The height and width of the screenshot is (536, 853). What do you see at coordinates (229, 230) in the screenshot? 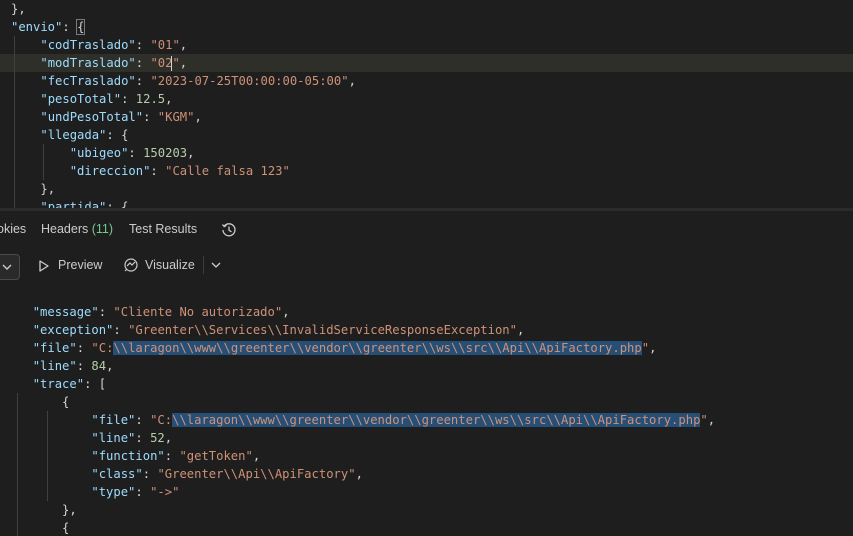
I see `history-icon` at bounding box center [229, 230].